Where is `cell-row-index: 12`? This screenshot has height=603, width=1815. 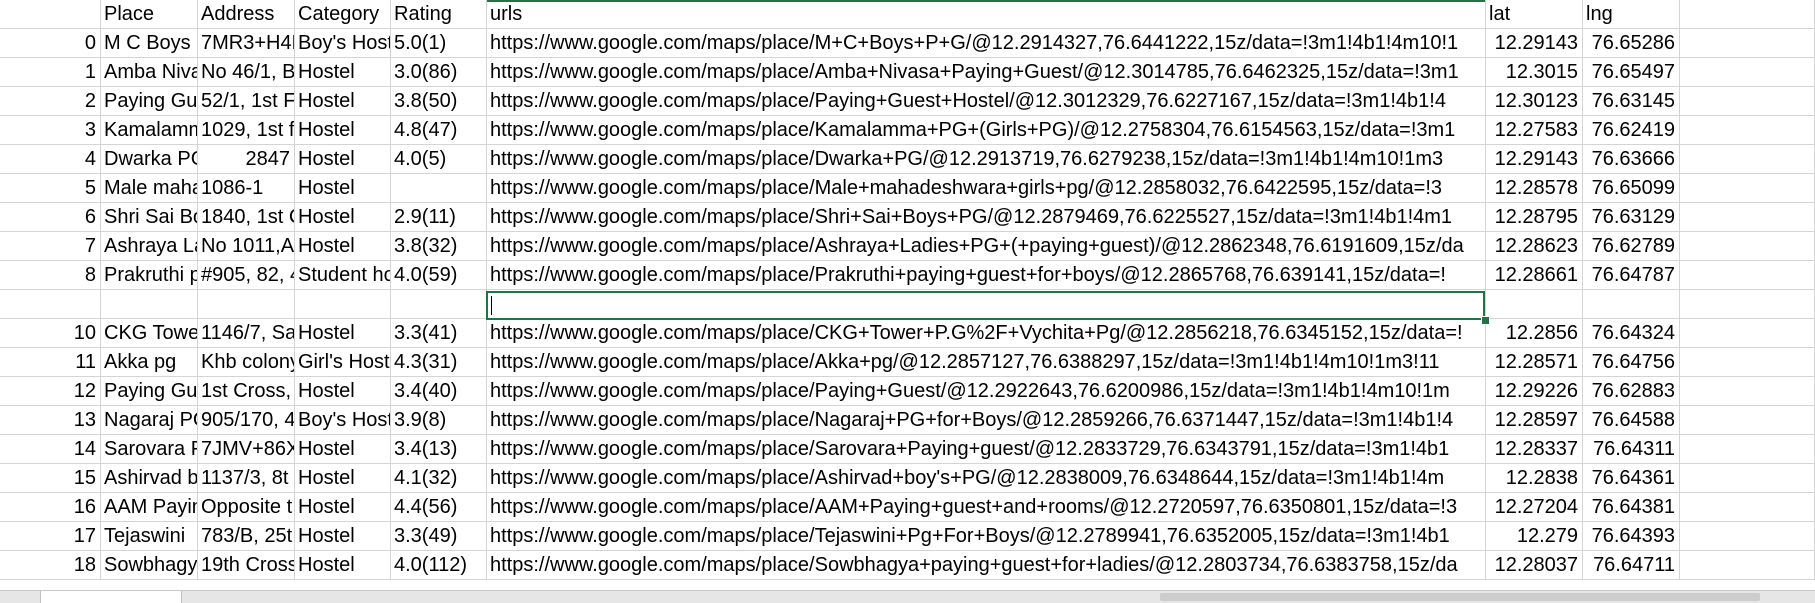
cell-row-index: 12 is located at coordinates (50, 391).